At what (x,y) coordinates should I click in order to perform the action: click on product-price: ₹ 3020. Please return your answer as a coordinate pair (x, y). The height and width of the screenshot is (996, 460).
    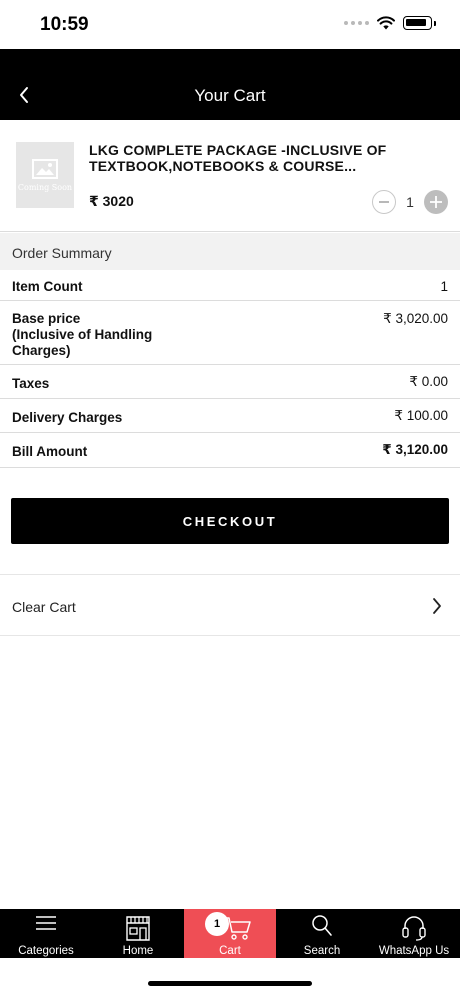
    Looking at the image, I should click on (111, 201).